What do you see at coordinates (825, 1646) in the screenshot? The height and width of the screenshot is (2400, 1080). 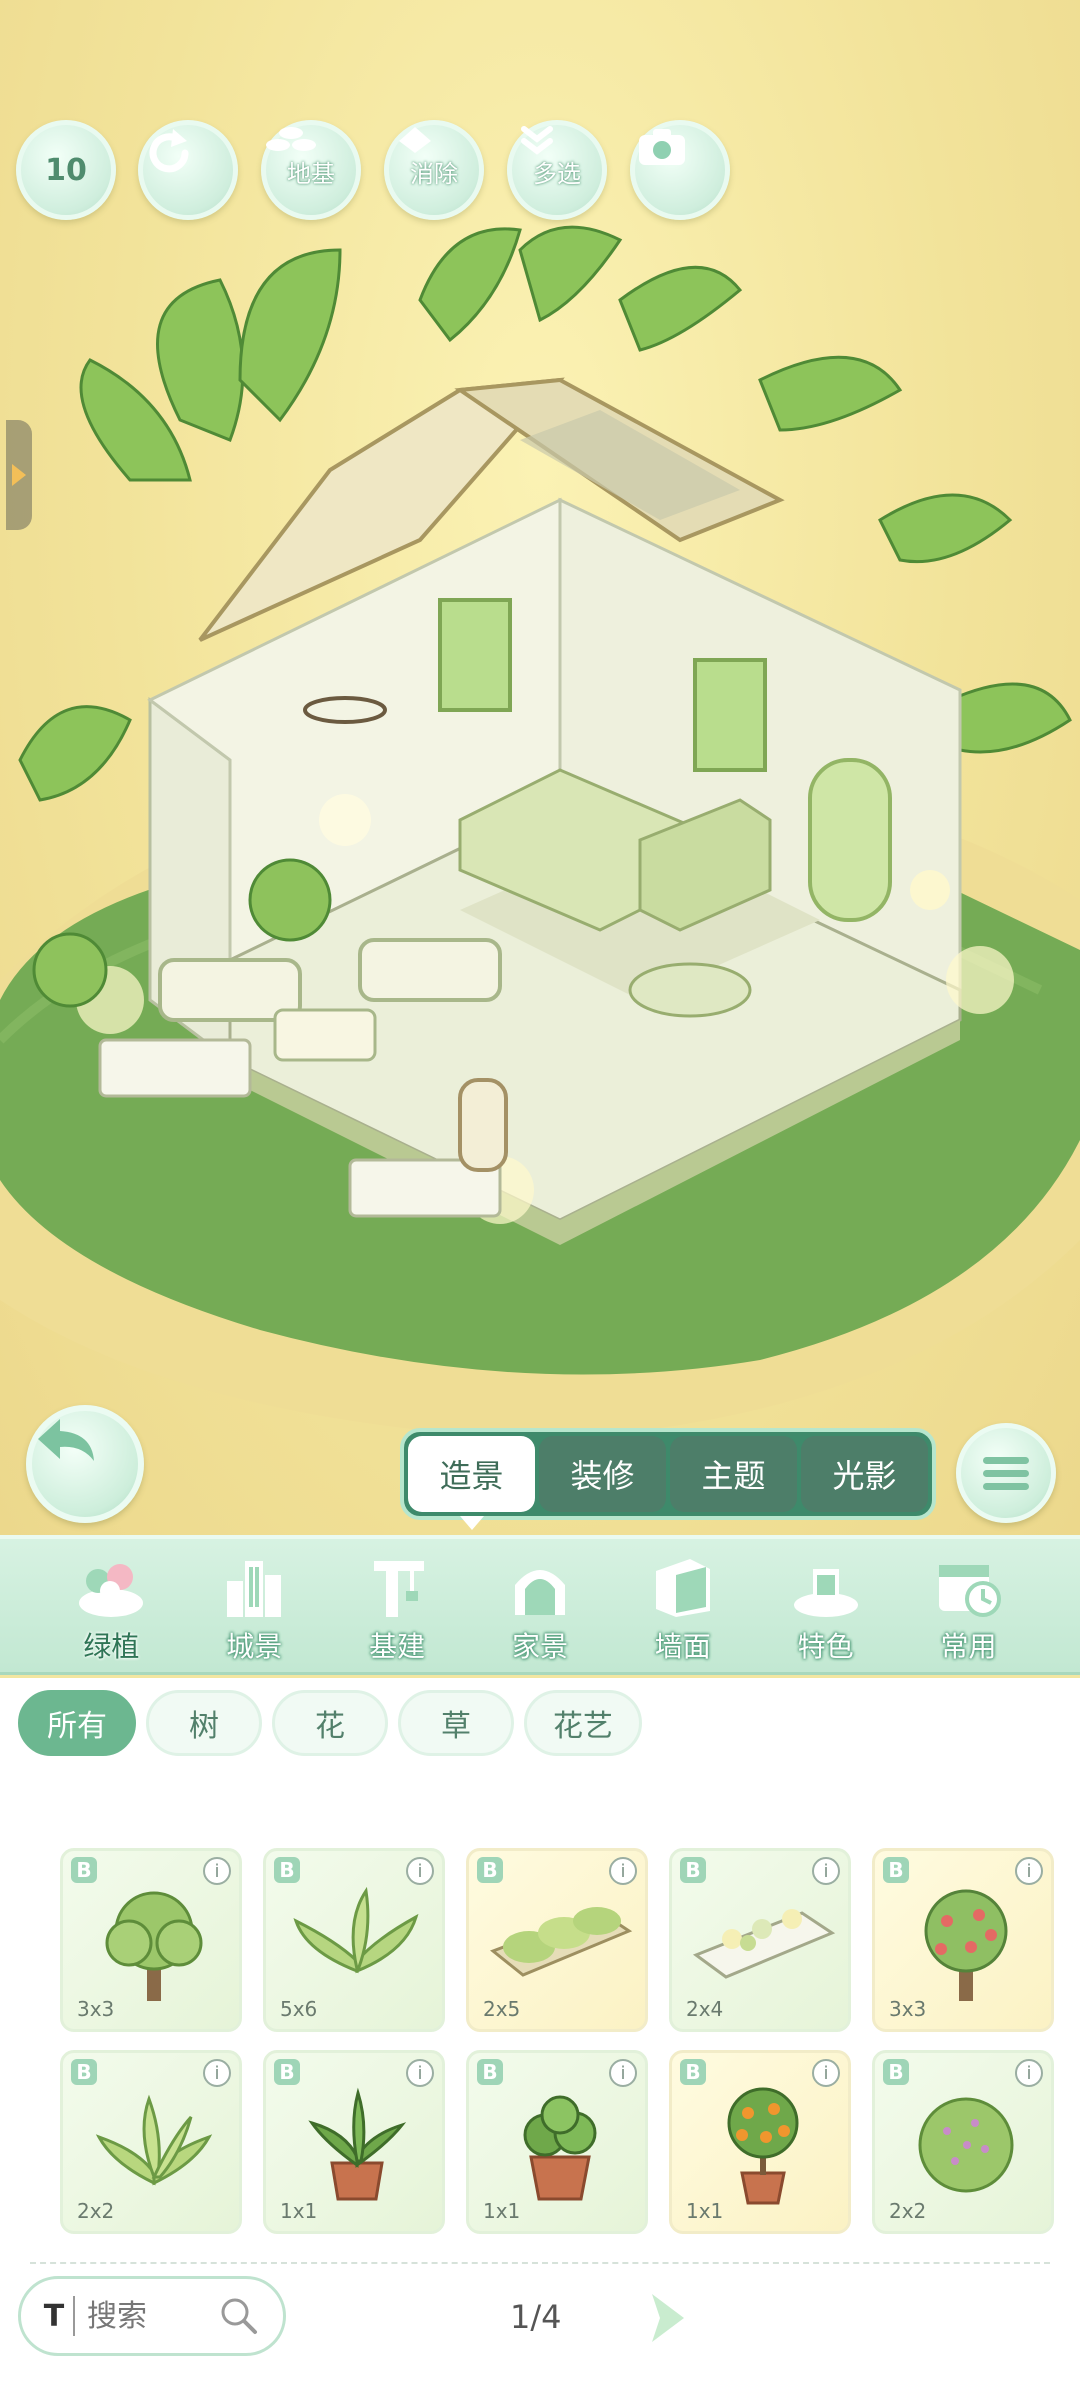 I see `category-label: 特色` at bounding box center [825, 1646].